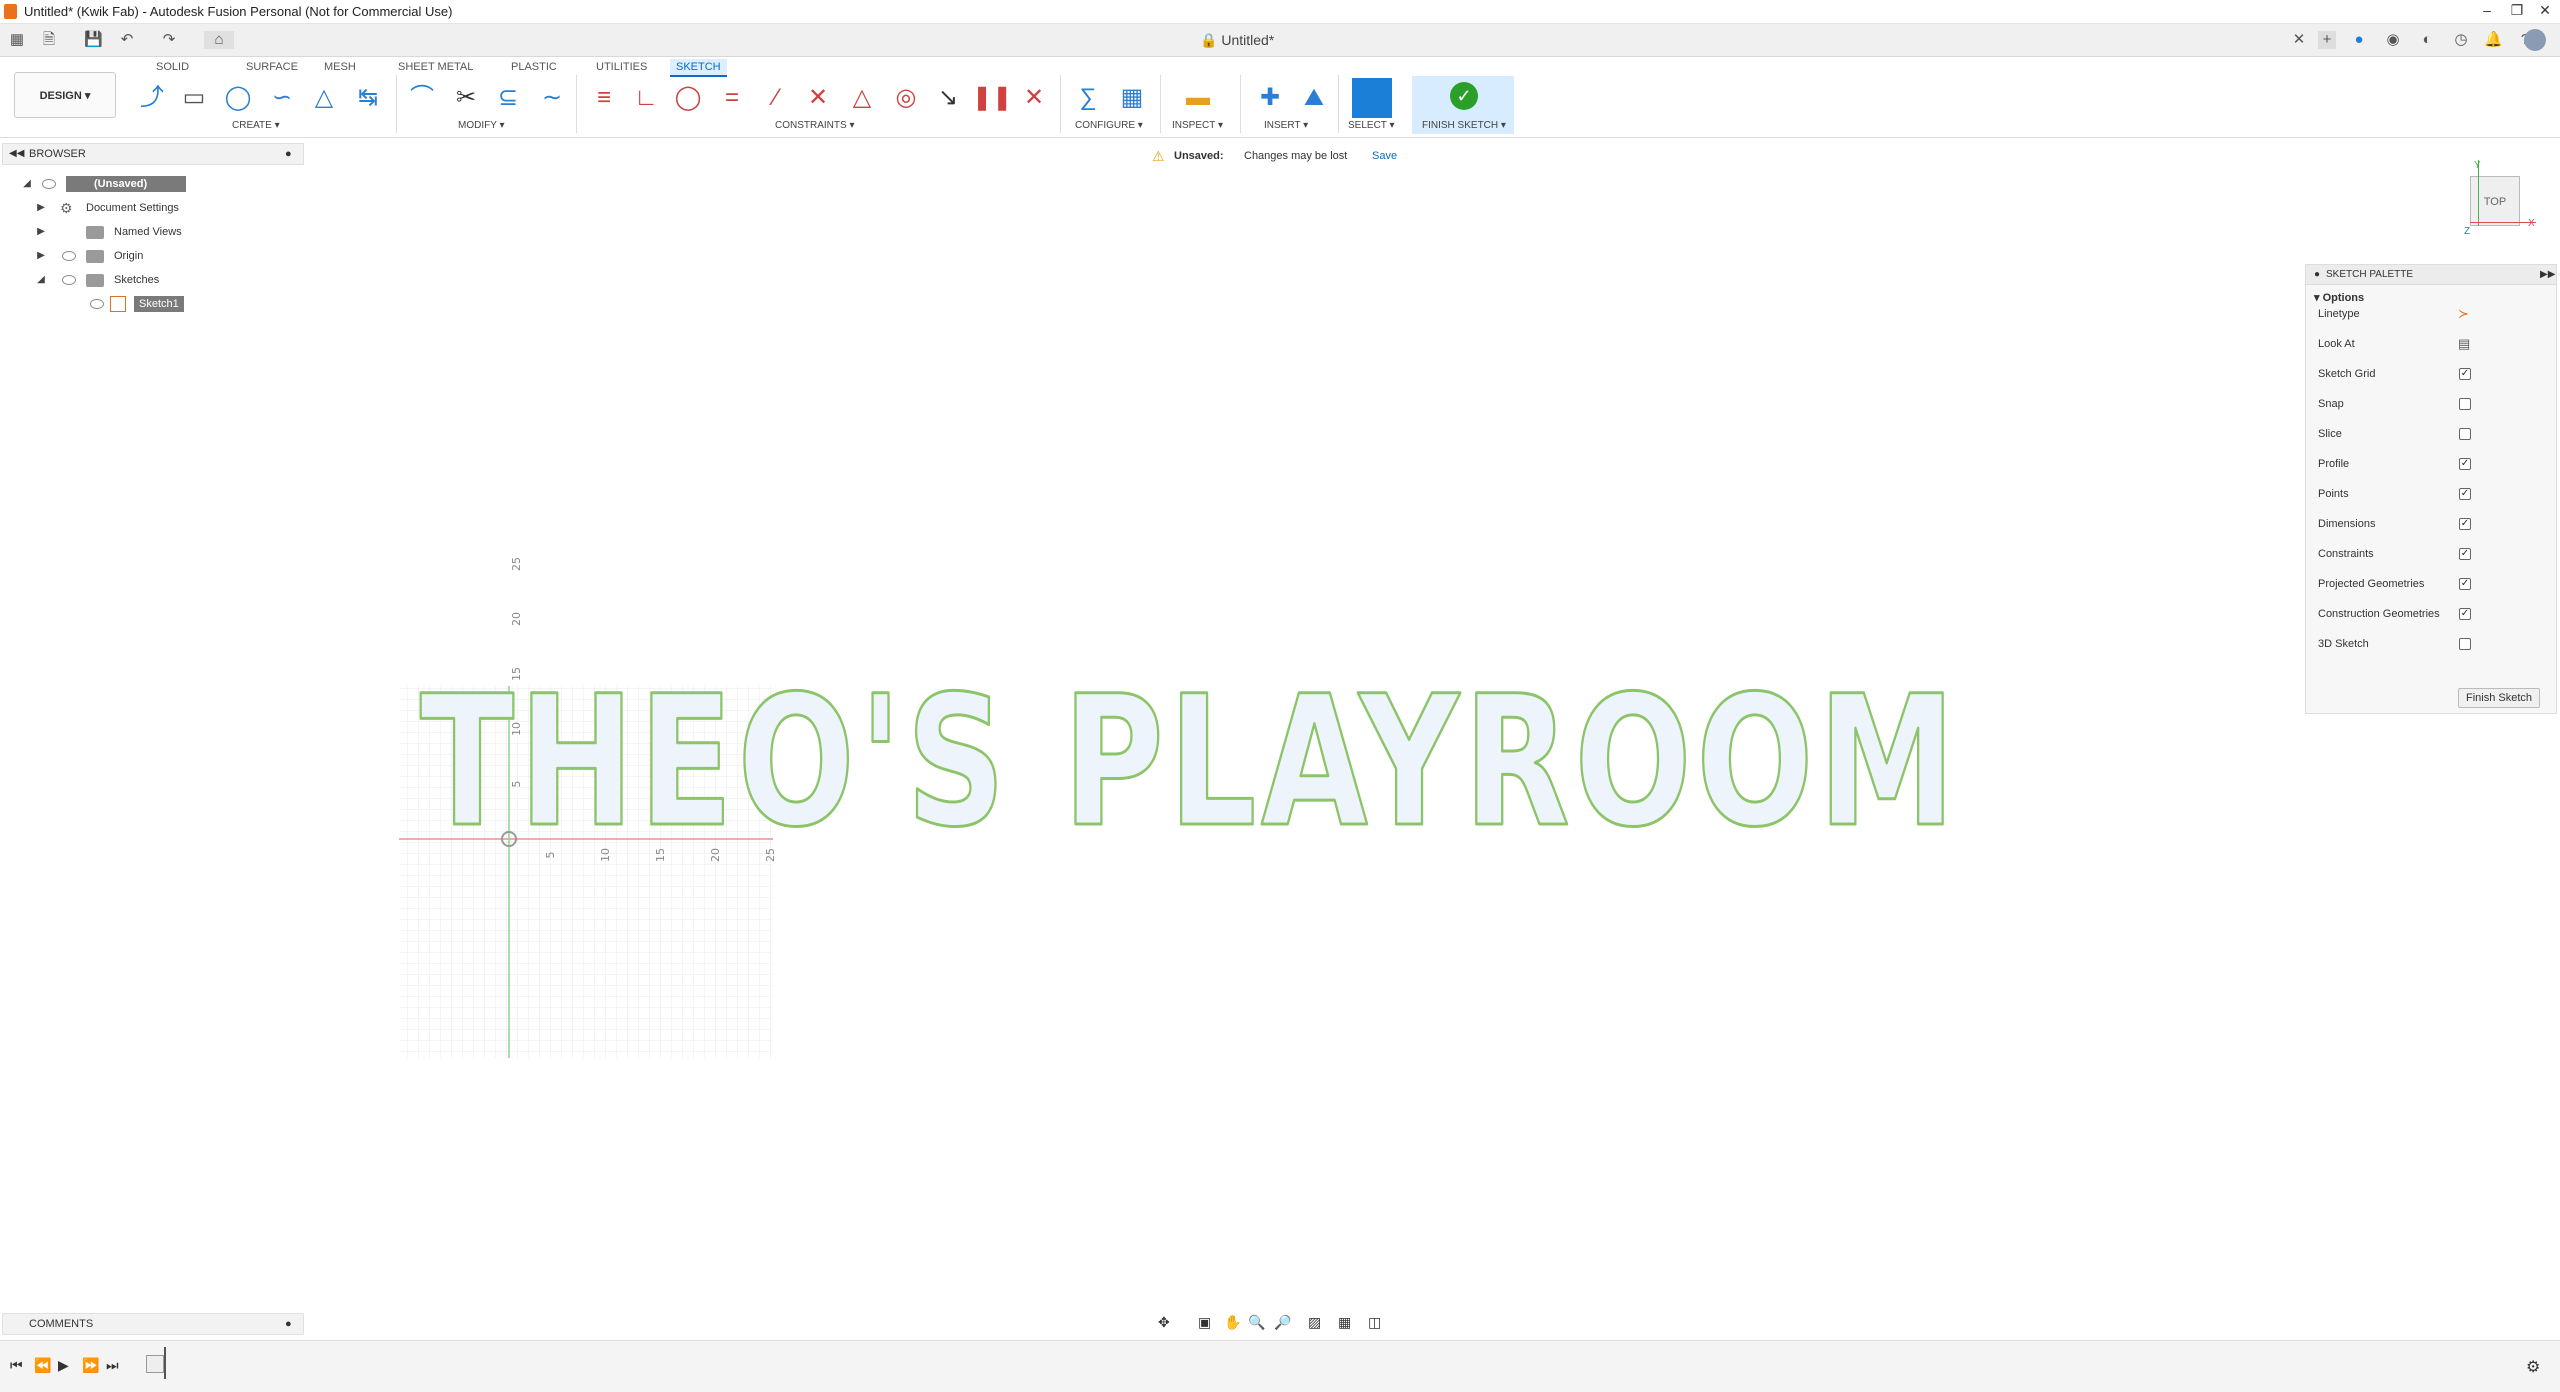  I want to click on tab-mesh: MESH, so click(340, 67).